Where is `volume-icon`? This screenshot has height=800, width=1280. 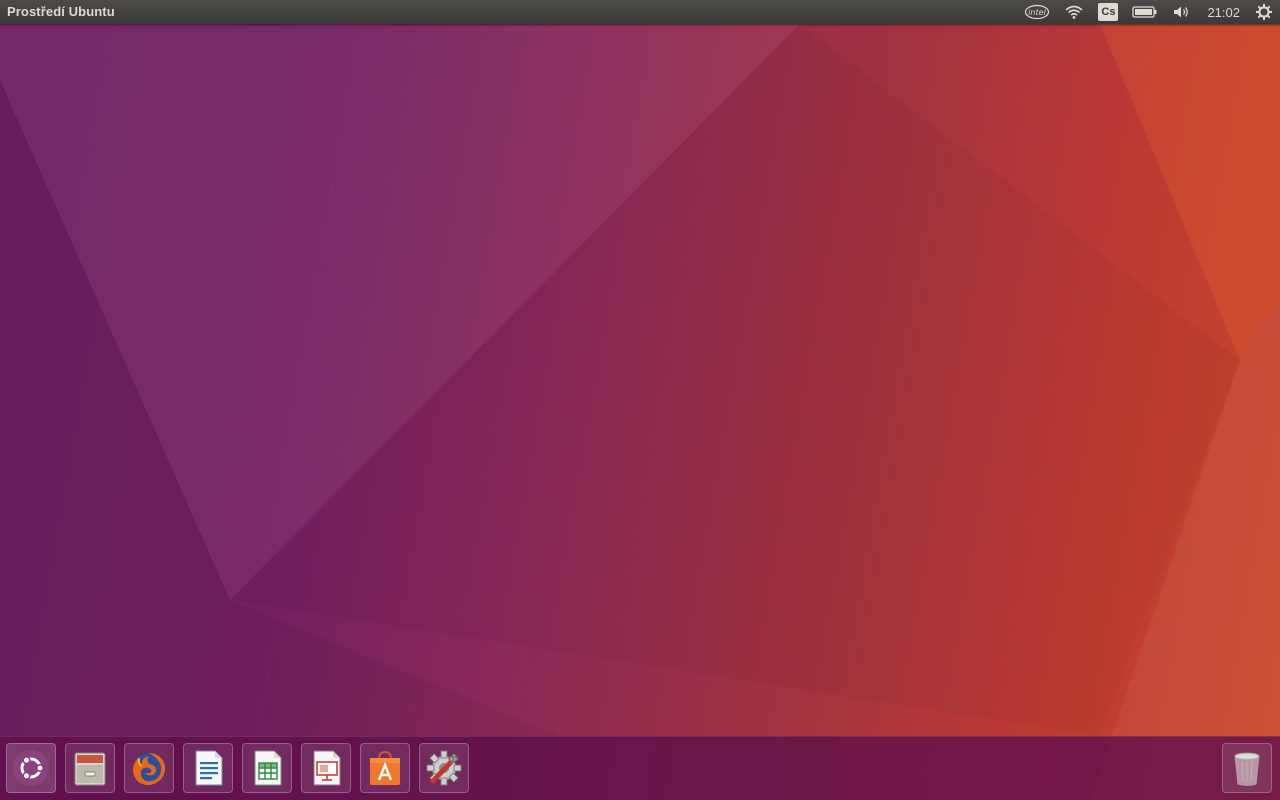 volume-icon is located at coordinates (1182, 12).